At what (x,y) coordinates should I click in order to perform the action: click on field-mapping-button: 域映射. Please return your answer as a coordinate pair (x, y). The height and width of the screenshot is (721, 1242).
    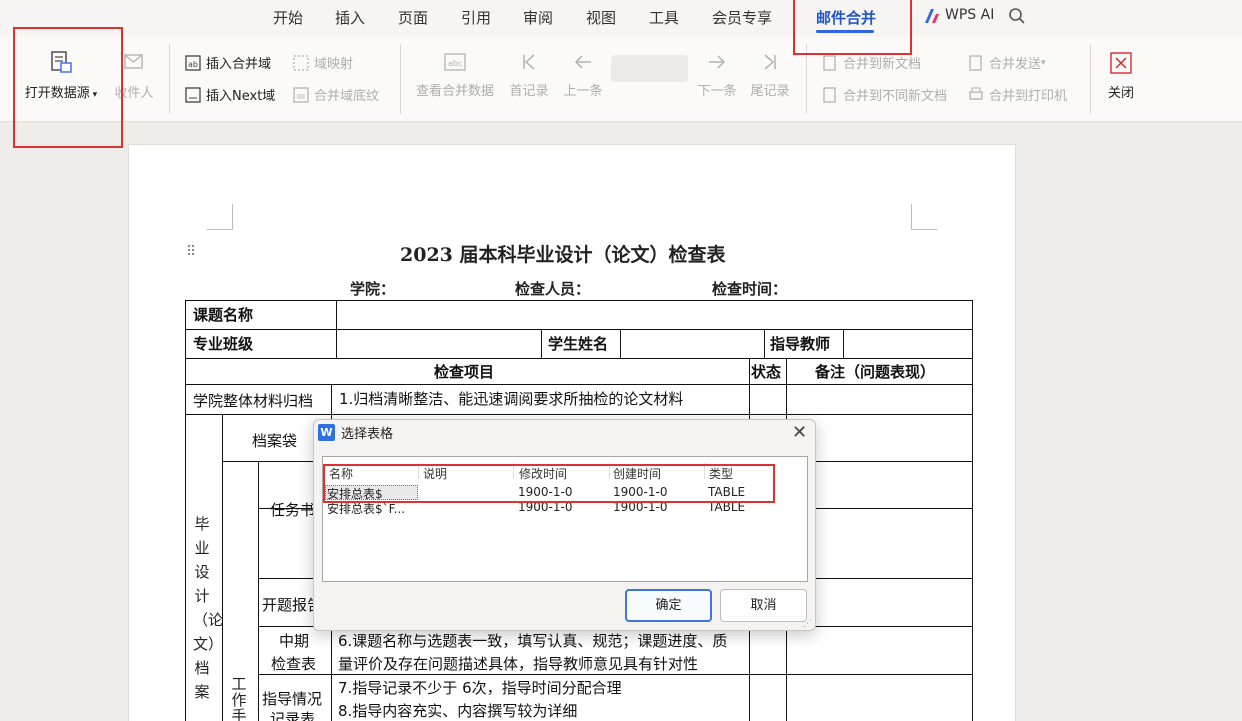
    Looking at the image, I should click on (323, 62).